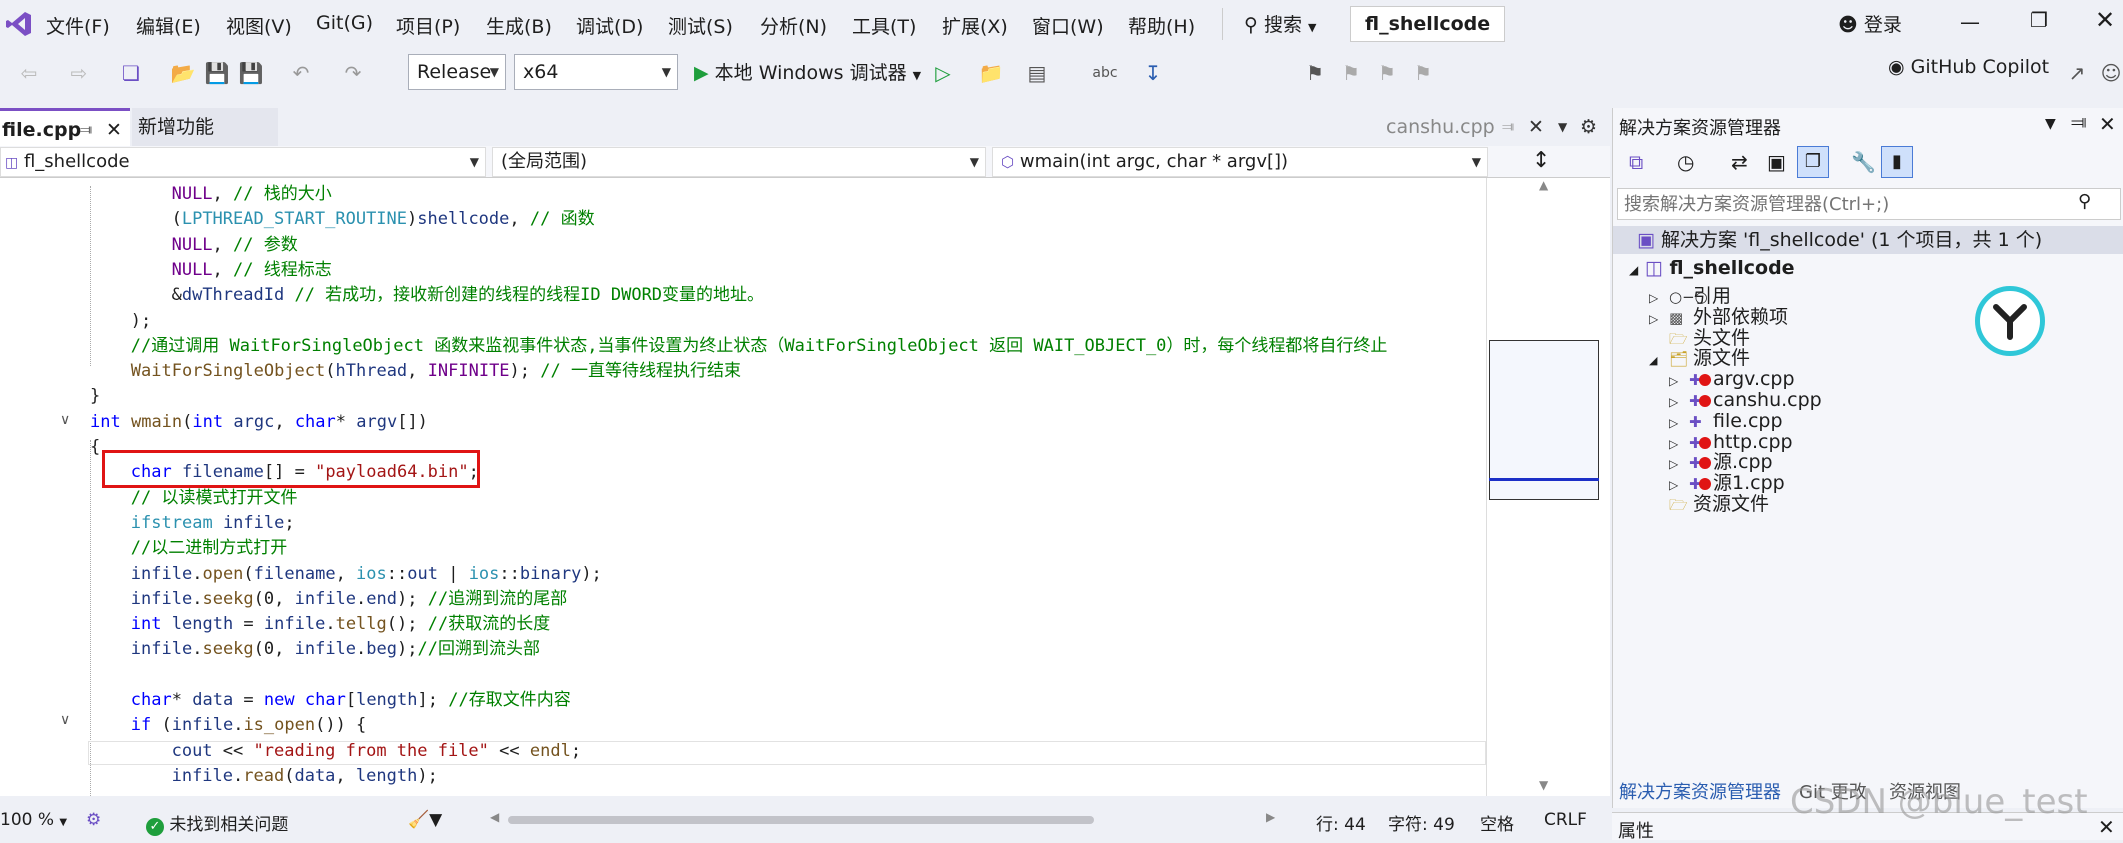 The width and height of the screenshot is (2123, 843). I want to click on nav-scope-select: (全局范围) ▼, so click(739, 162).